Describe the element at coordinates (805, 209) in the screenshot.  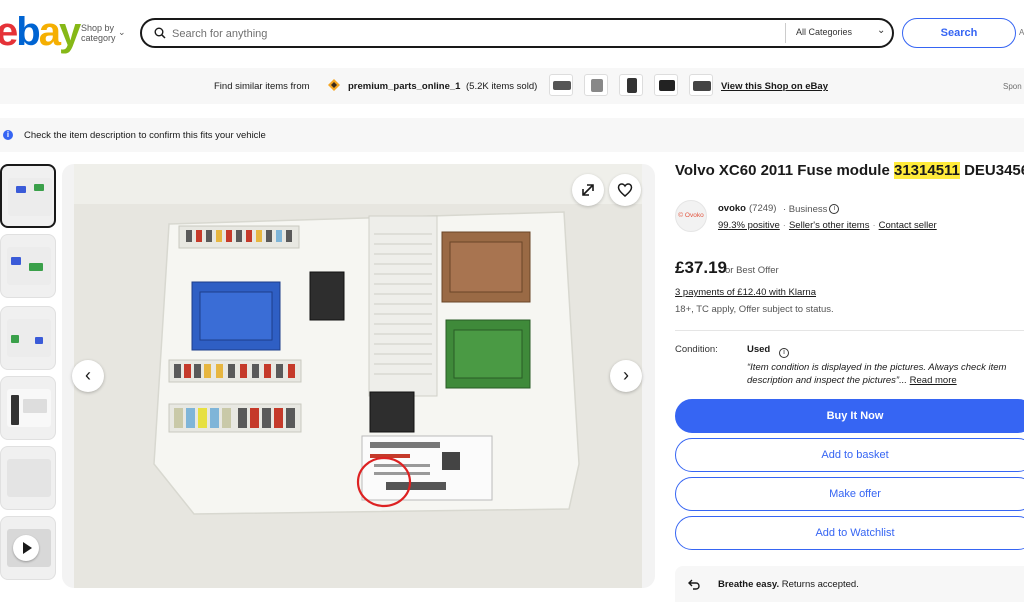
I see `seller-type-text: · Business` at that location.